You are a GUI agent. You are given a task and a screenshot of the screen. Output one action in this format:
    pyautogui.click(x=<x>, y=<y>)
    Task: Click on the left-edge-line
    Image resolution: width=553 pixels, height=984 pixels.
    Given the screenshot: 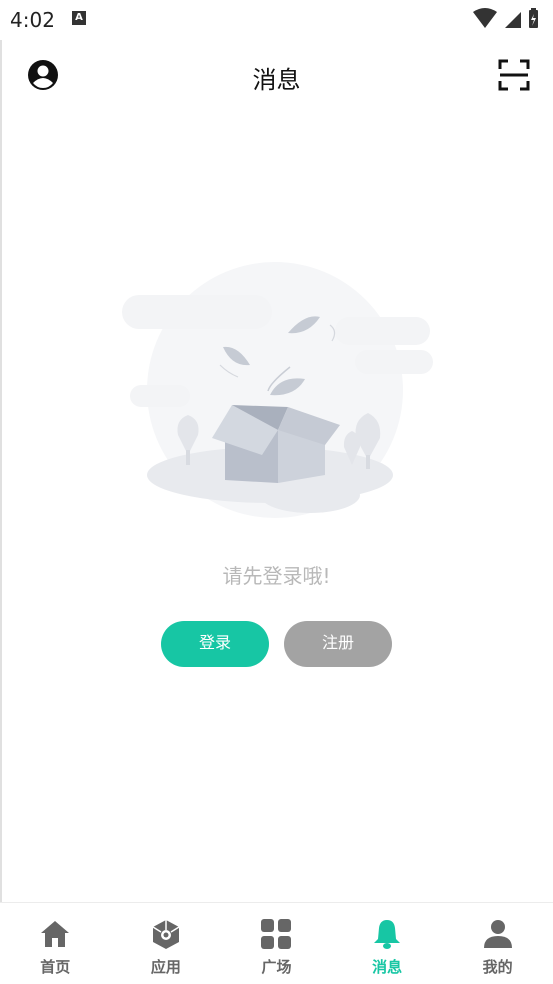 What is the action you would take?
    pyautogui.click(x=1, y=512)
    